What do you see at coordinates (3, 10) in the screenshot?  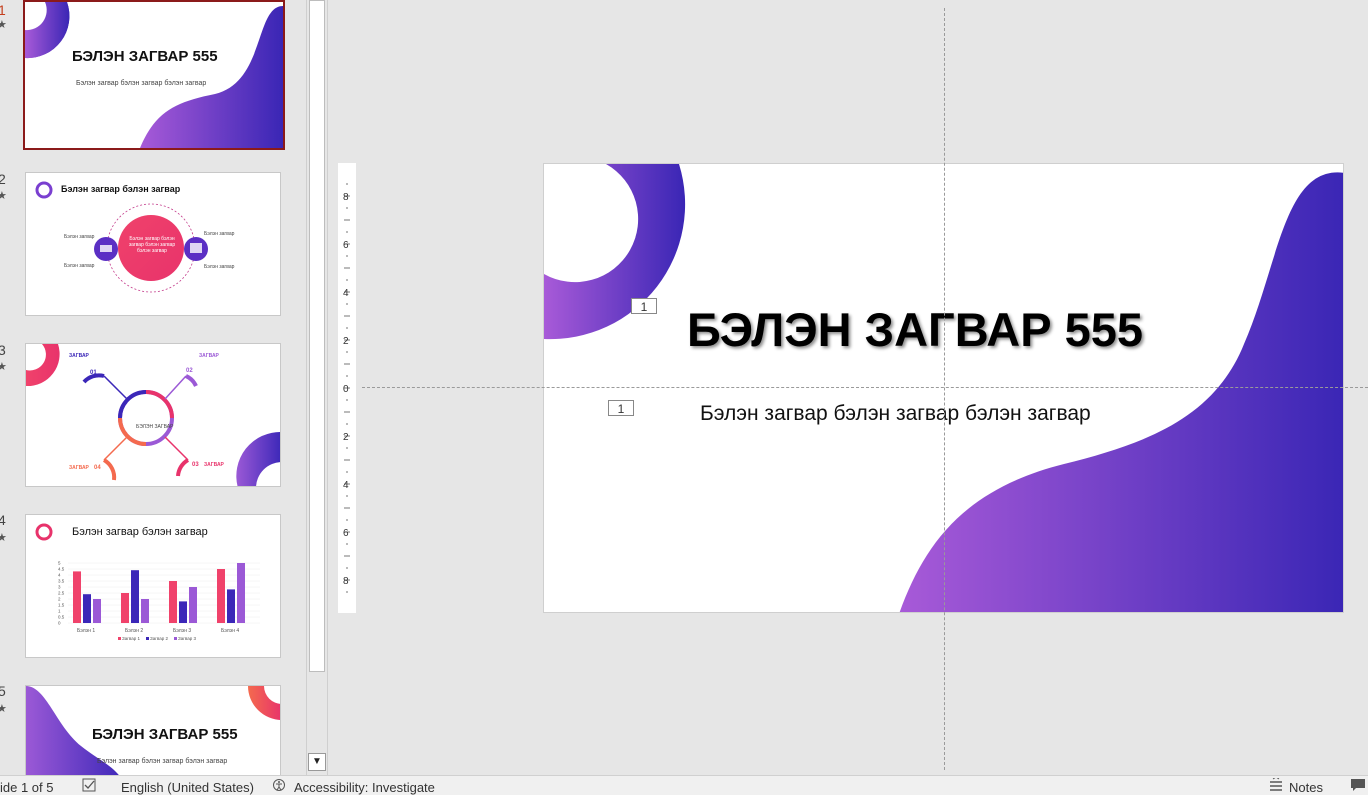 I see `slide-number-1: 1` at bounding box center [3, 10].